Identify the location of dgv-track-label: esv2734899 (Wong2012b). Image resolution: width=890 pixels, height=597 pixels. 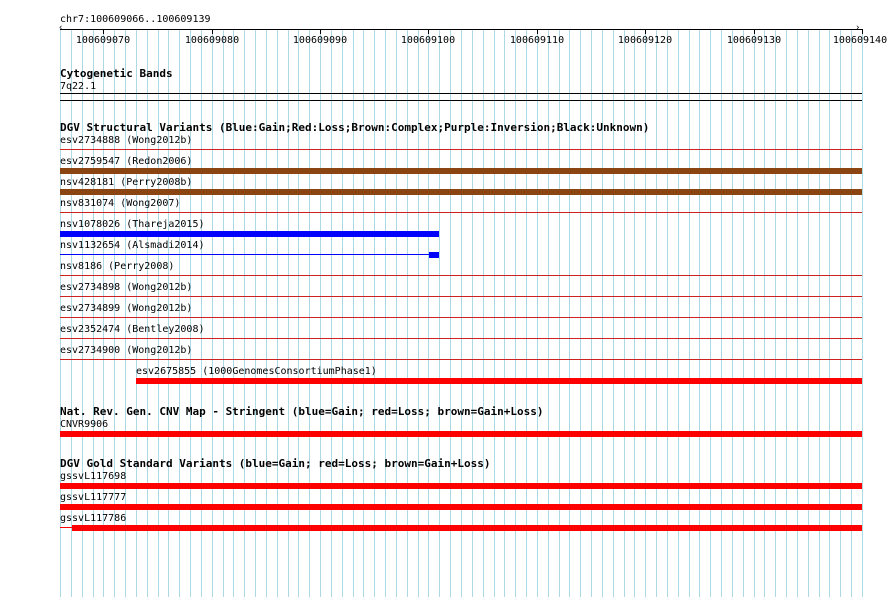
(126, 308).